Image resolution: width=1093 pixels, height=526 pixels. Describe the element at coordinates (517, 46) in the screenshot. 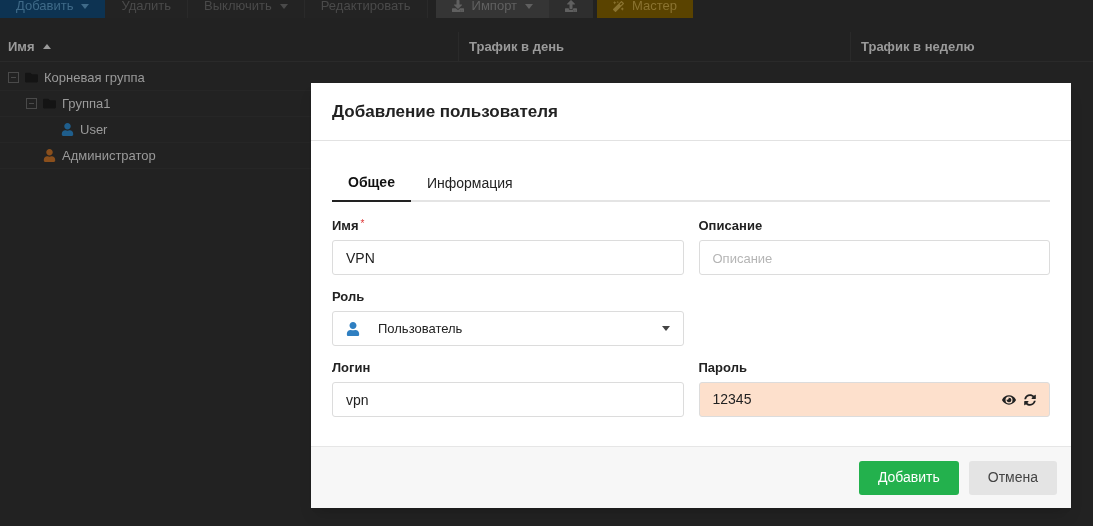

I see `column-header: Трафик в день` at that location.